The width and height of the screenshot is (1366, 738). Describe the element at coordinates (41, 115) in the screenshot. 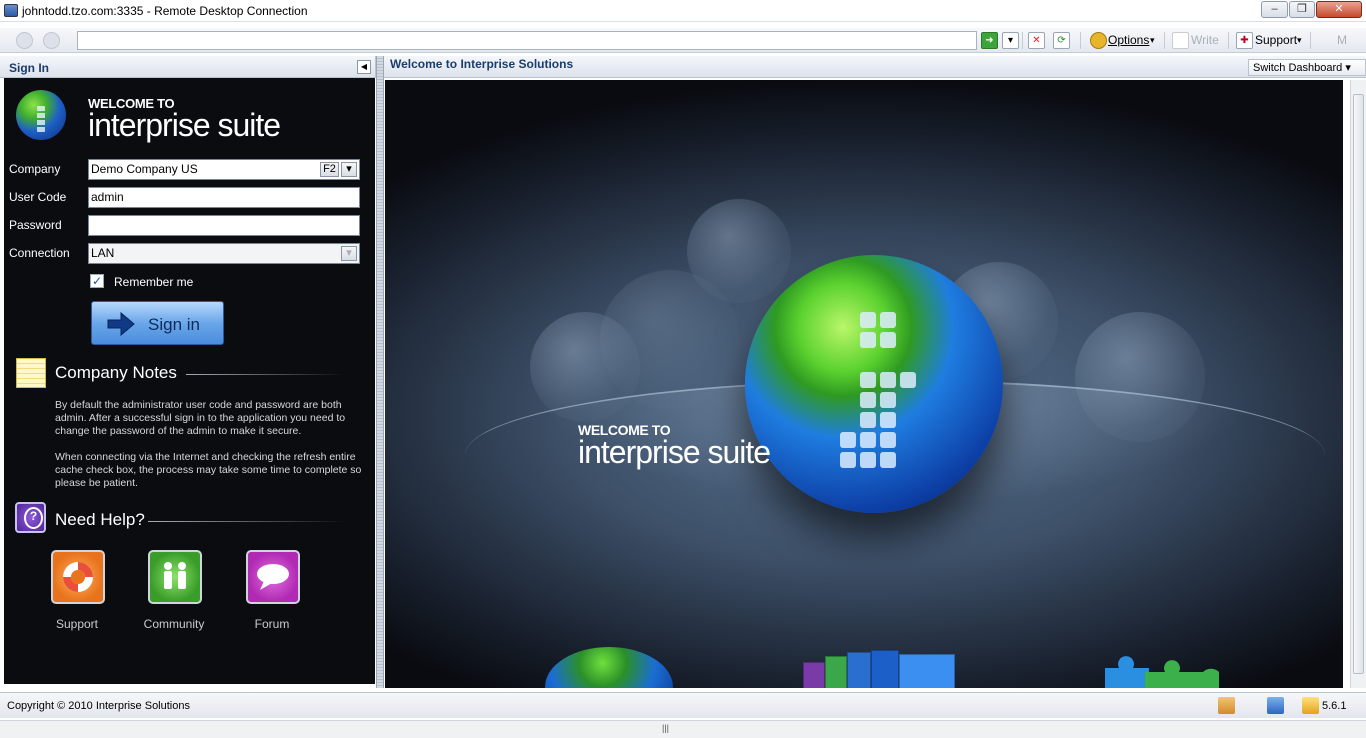

I see `interprise-globe-logo` at that location.